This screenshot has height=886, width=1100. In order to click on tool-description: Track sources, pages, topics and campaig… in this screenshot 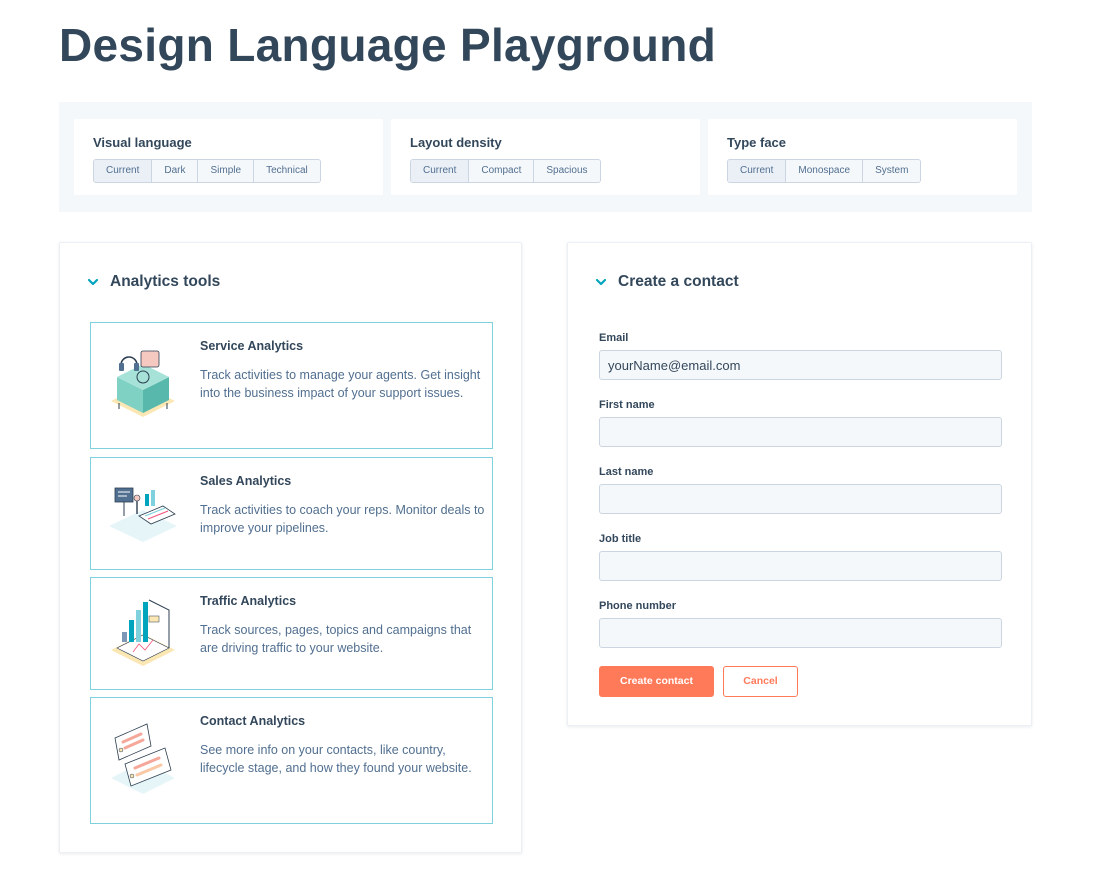, I will do `click(336, 639)`.